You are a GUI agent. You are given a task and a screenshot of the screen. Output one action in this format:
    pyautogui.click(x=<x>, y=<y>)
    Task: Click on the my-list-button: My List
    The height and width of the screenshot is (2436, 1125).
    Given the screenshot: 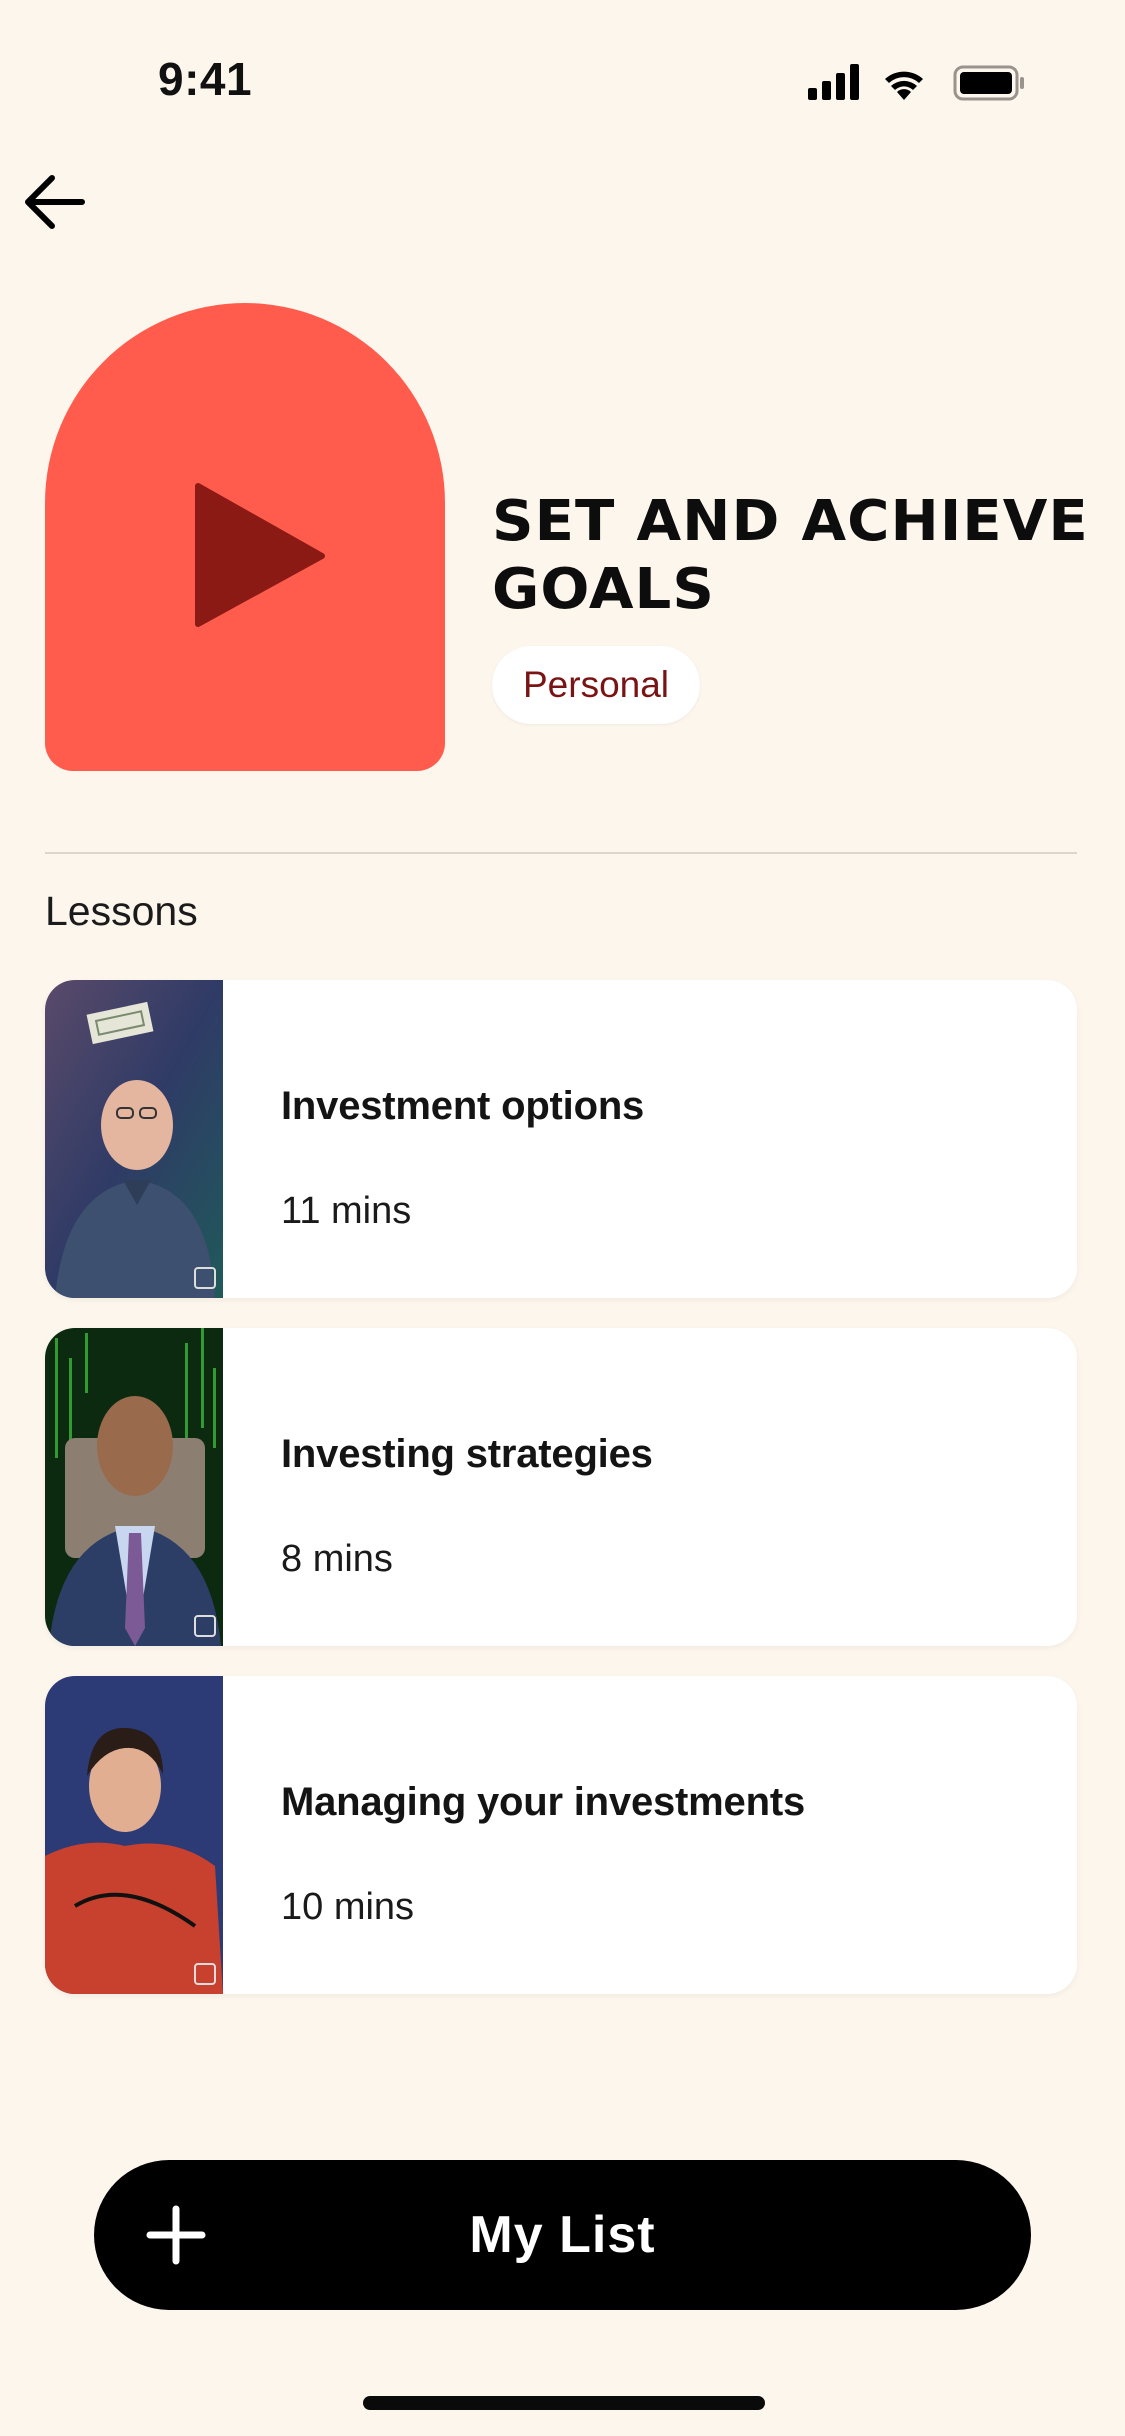 What is the action you would take?
    pyautogui.click(x=562, y=2235)
    